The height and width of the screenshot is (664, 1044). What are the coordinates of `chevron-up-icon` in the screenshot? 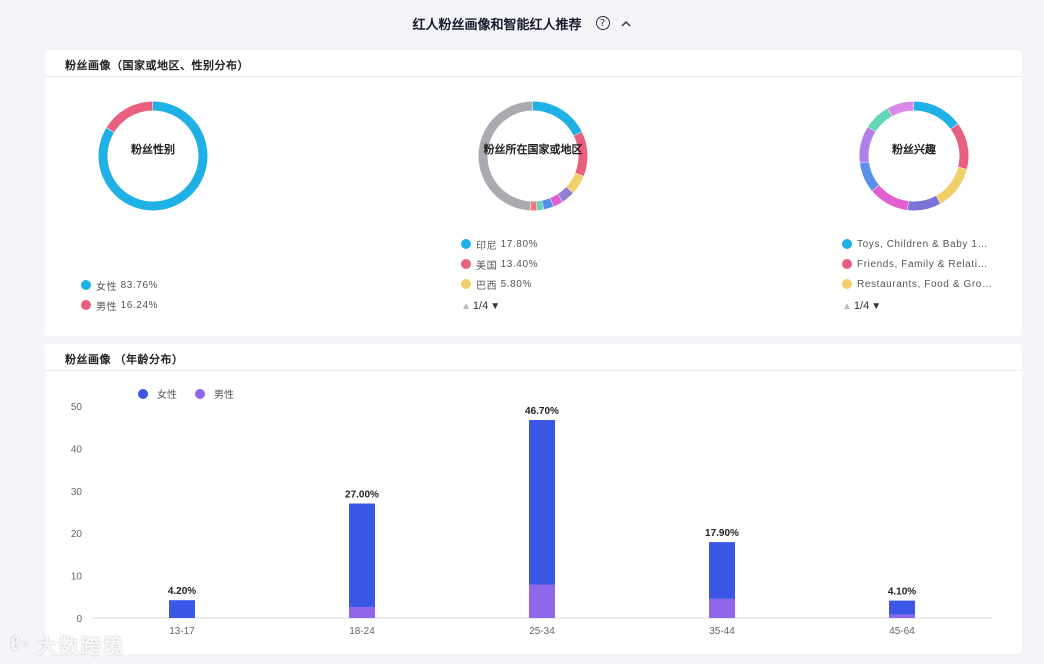 It's located at (626, 23).